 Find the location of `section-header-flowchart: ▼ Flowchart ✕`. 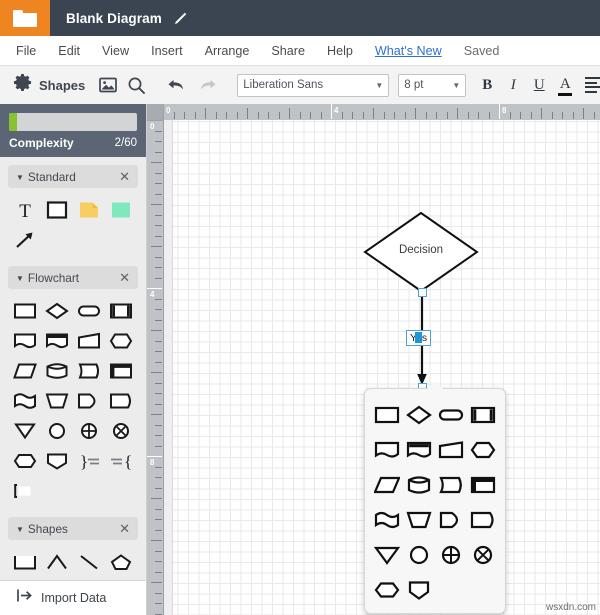

section-header-flowchart: ▼ Flowchart ✕ is located at coordinates (73, 277).